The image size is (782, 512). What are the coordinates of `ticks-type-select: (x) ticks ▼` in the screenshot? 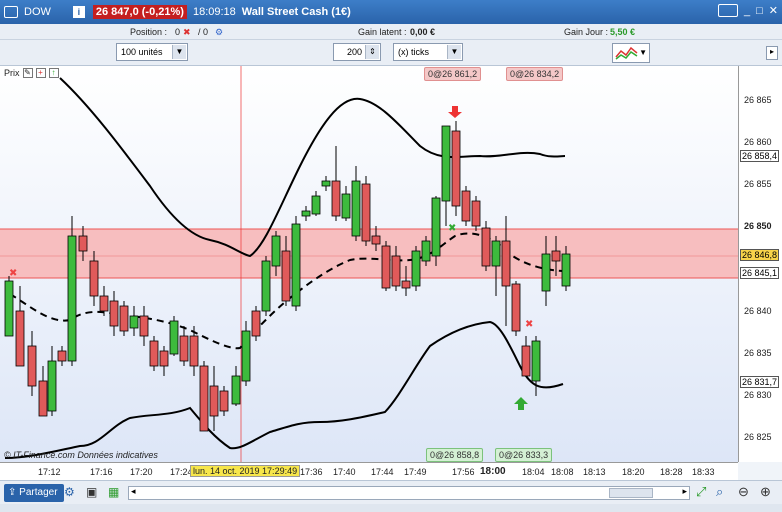 It's located at (428, 52).